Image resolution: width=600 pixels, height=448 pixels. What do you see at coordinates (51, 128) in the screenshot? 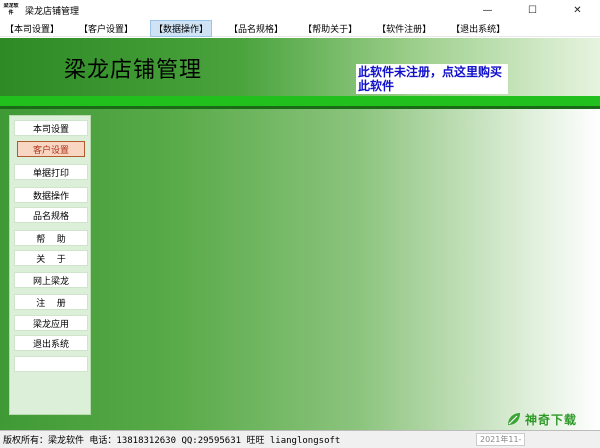
I see `sidebar-item-company-settings: 本司设置` at bounding box center [51, 128].